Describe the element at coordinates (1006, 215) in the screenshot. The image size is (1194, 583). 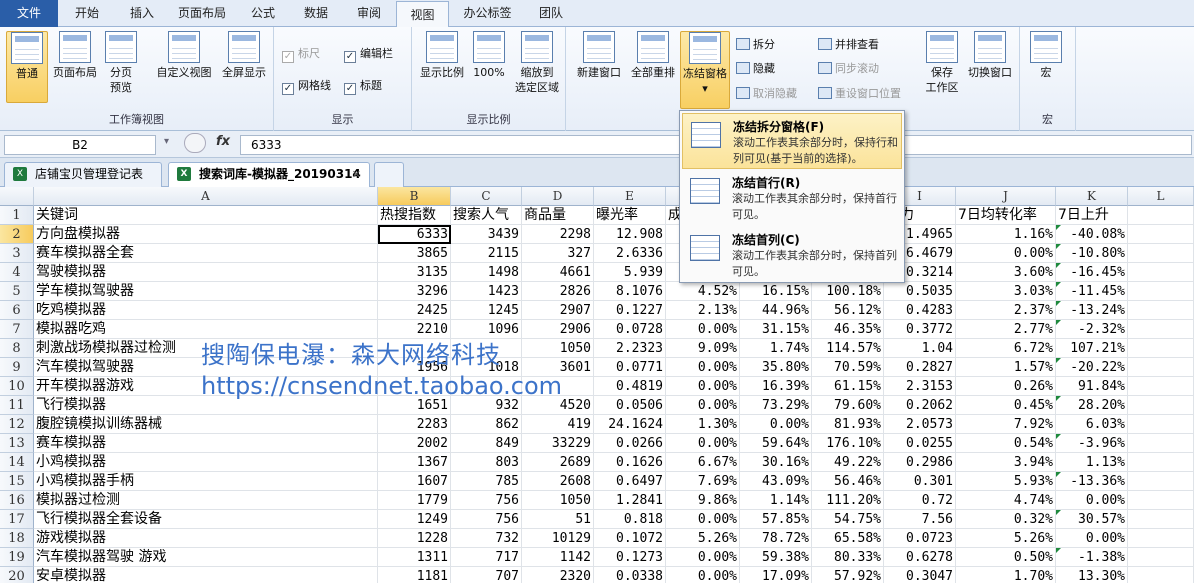
I see `header-cell: 7日均转化率` at that location.